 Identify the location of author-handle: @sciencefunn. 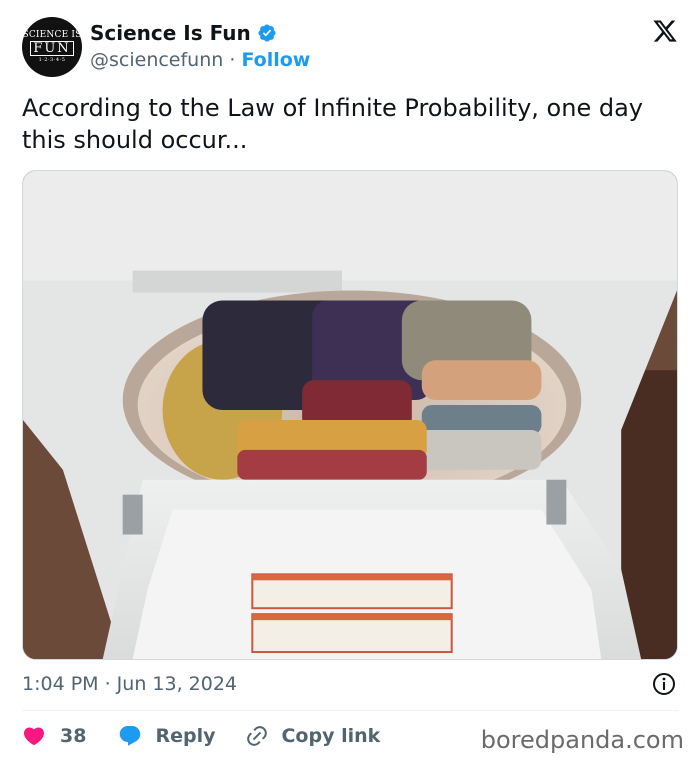
(156, 60).